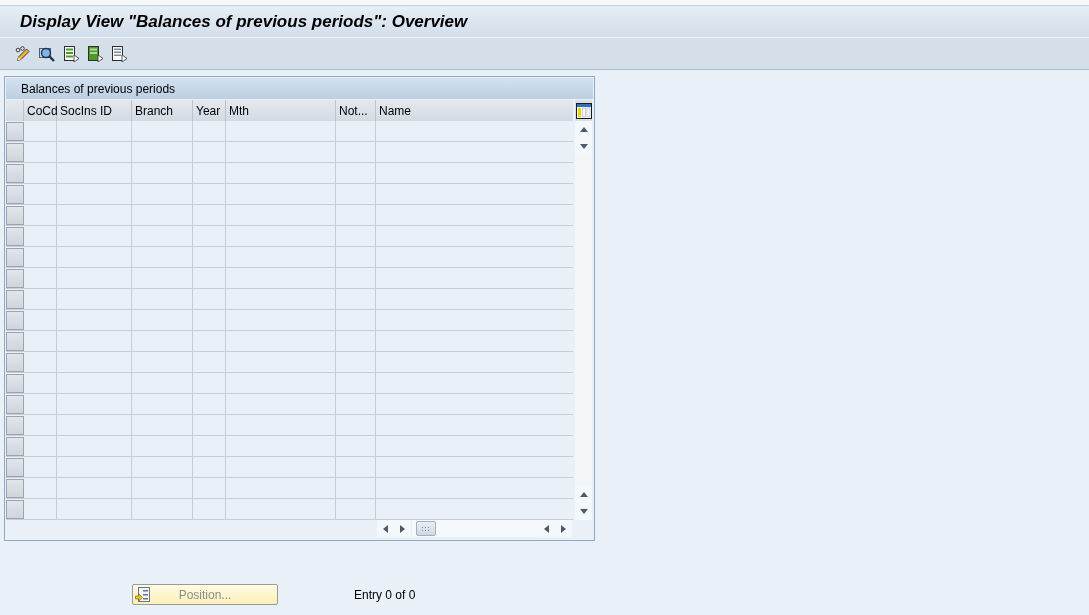  I want to click on table-title: Balances of previous periods, so click(299, 88).